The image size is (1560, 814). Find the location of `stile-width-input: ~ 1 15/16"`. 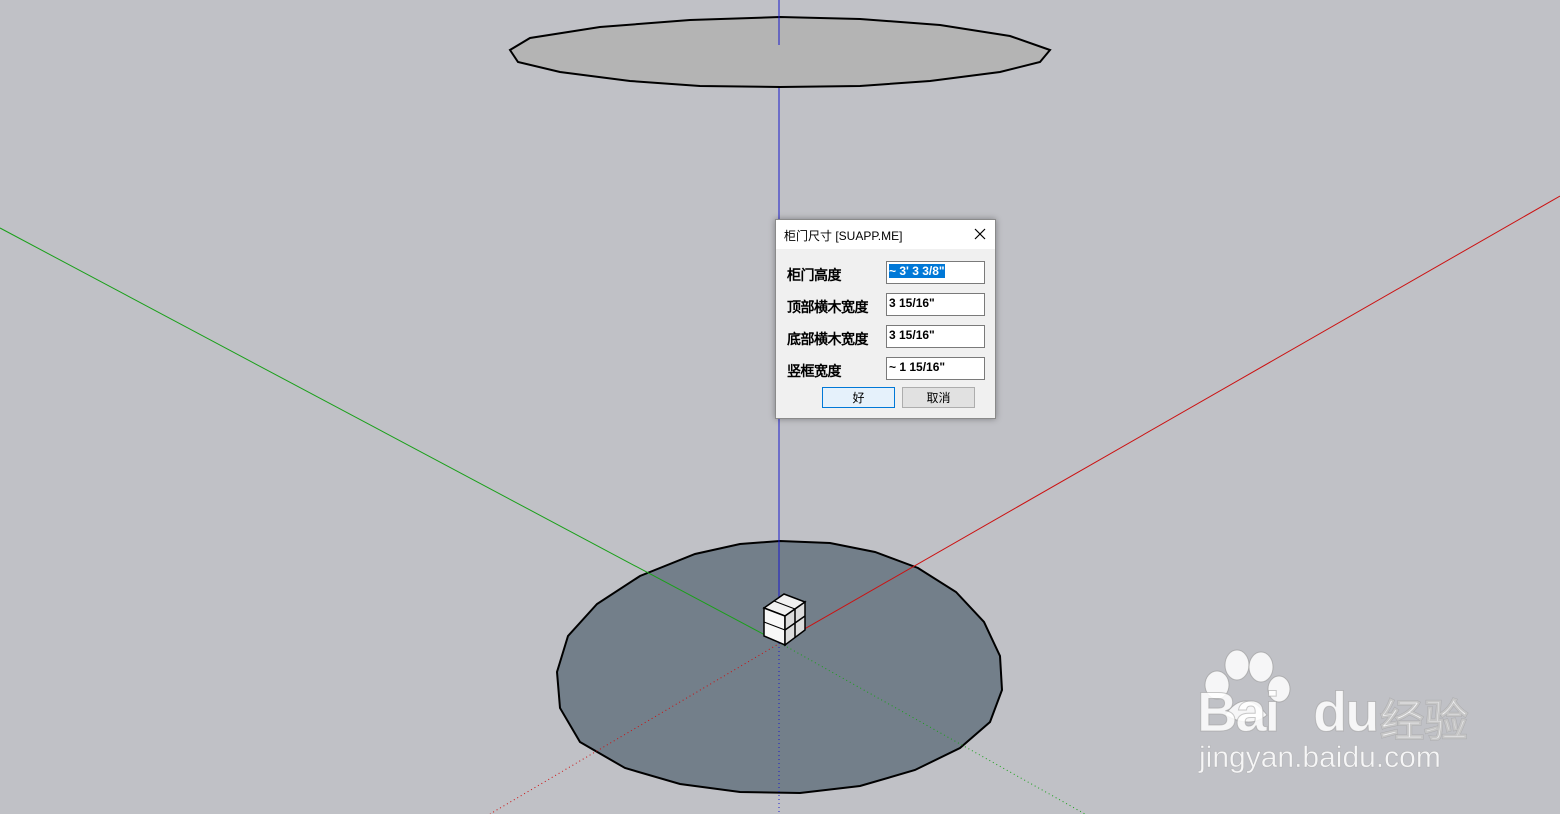

stile-width-input: ~ 1 15/16" is located at coordinates (935, 368).